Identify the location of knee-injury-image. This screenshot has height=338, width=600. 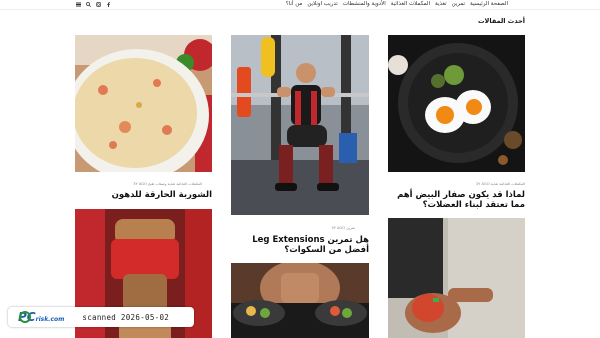
(456, 278).